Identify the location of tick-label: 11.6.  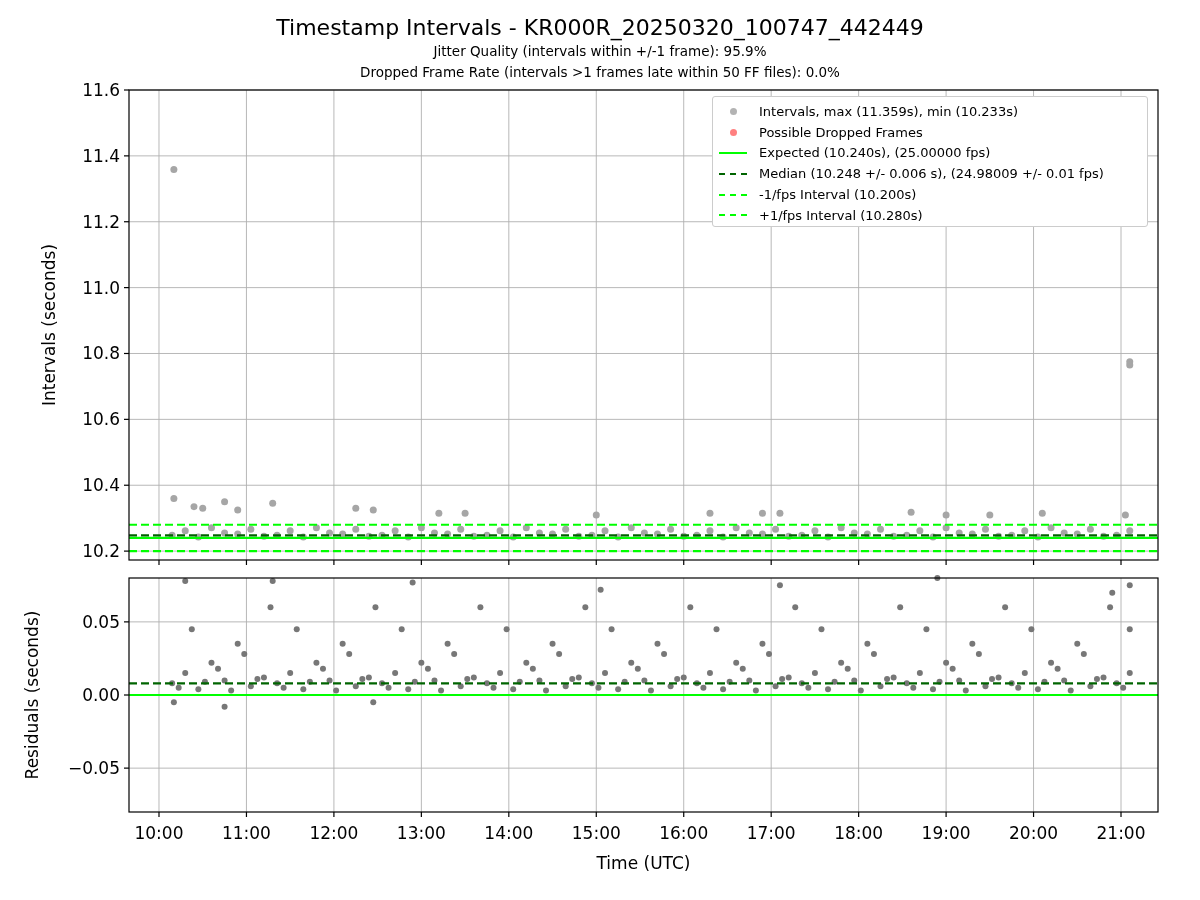
(101, 90).